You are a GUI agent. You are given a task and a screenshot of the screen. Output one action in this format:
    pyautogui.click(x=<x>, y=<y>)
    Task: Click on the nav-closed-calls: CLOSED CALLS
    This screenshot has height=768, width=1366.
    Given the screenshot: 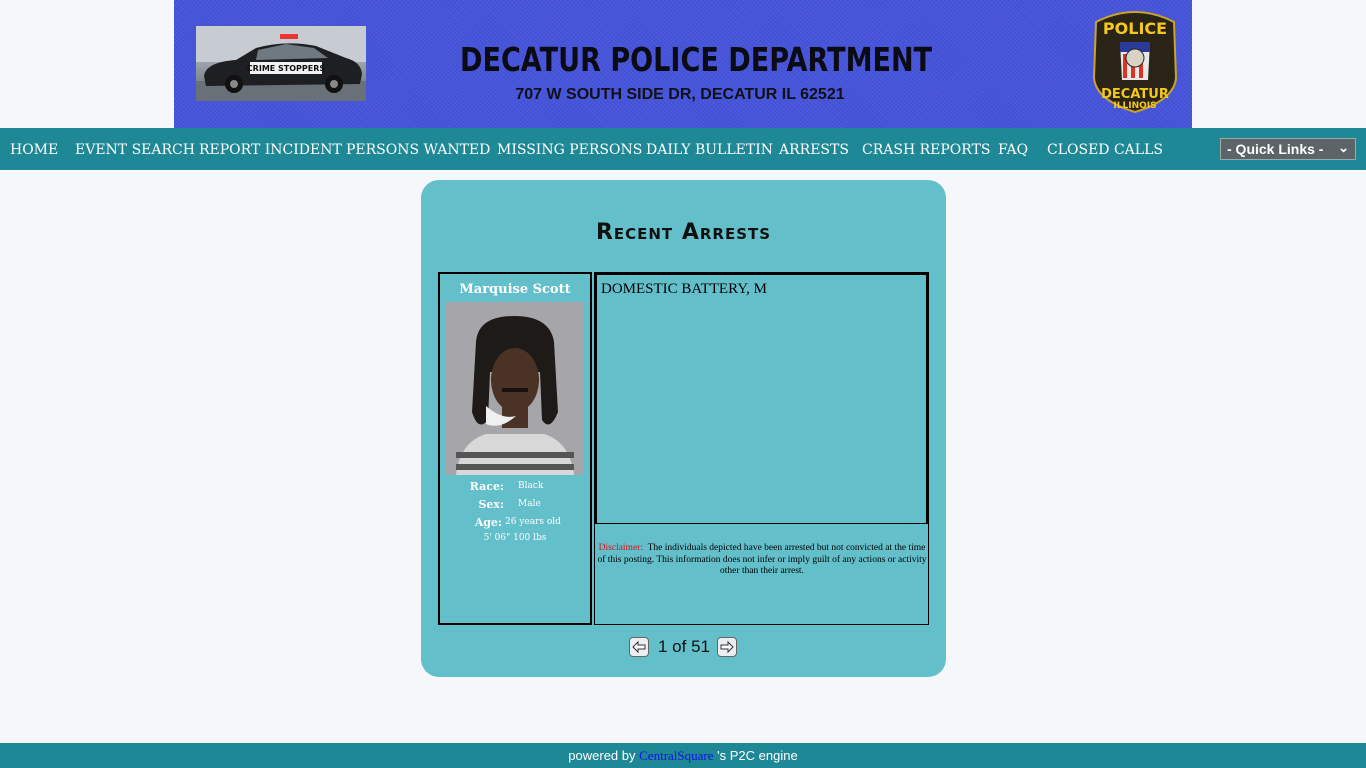 What is the action you would take?
    pyautogui.click(x=1105, y=150)
    